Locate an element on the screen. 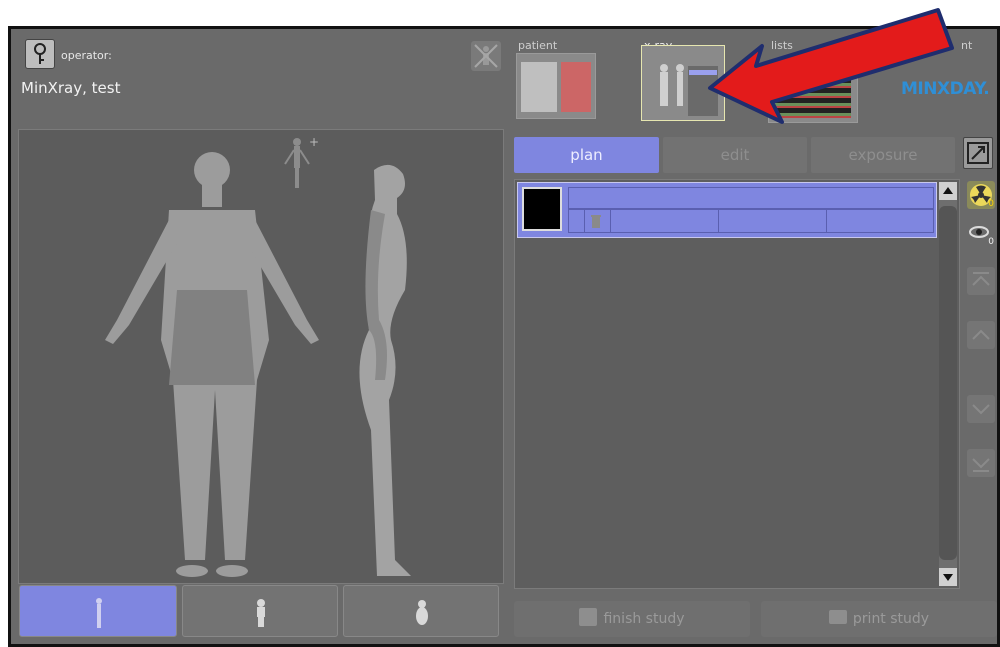  radiation-counter: 0 is located at coordinates (981, 195).